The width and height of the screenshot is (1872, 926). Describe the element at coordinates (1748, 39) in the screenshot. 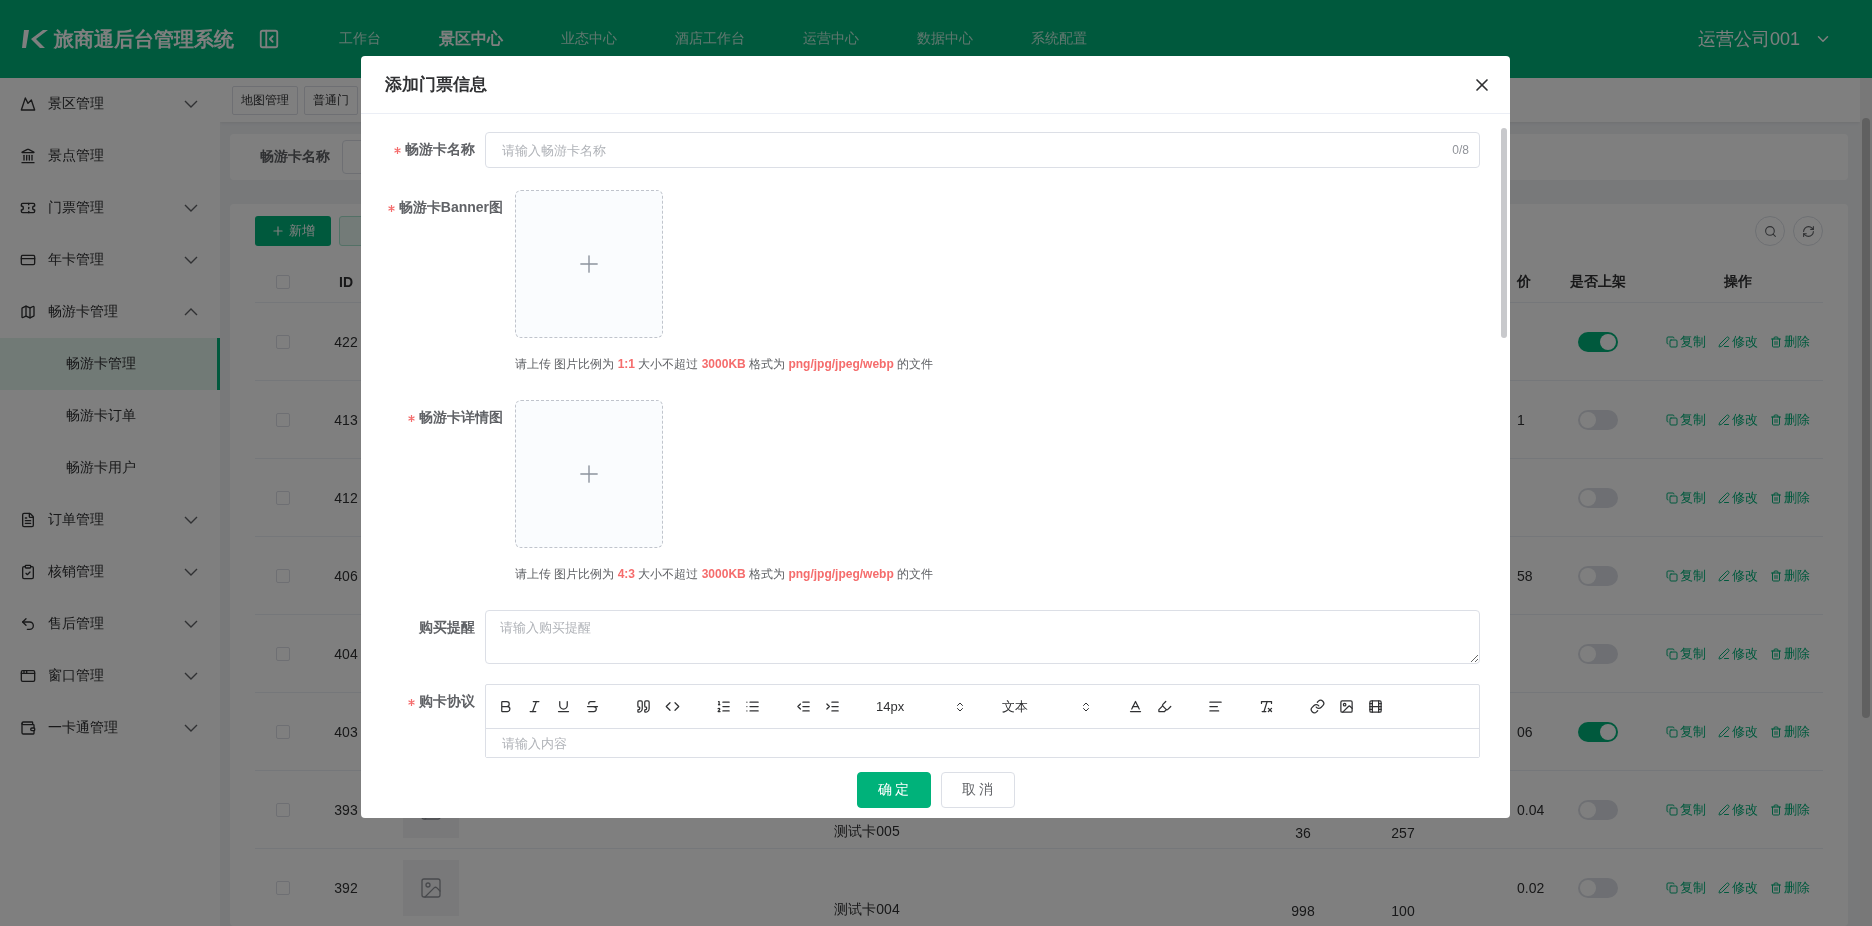

I see `user-name: 运营公司001` at that location.